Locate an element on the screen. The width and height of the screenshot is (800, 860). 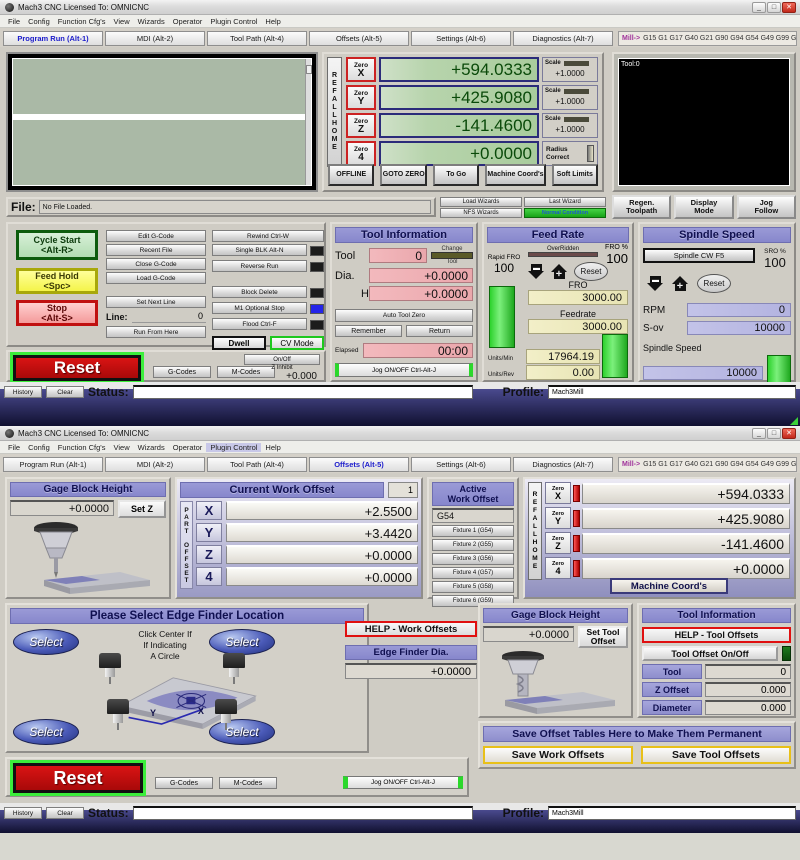
nfs-wizards-button: NFS Wizards is located at coordinates (481, 213).